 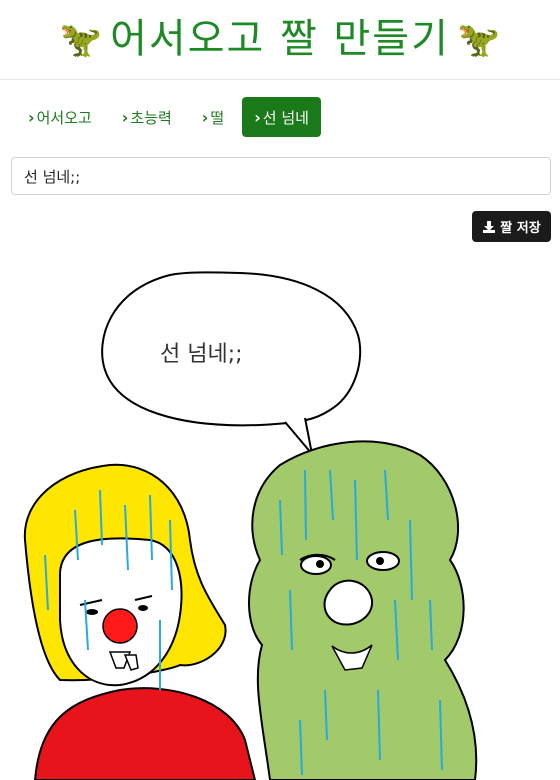 I want to click on tab-welcome: › 어서오고, so click(x=60, y=117).